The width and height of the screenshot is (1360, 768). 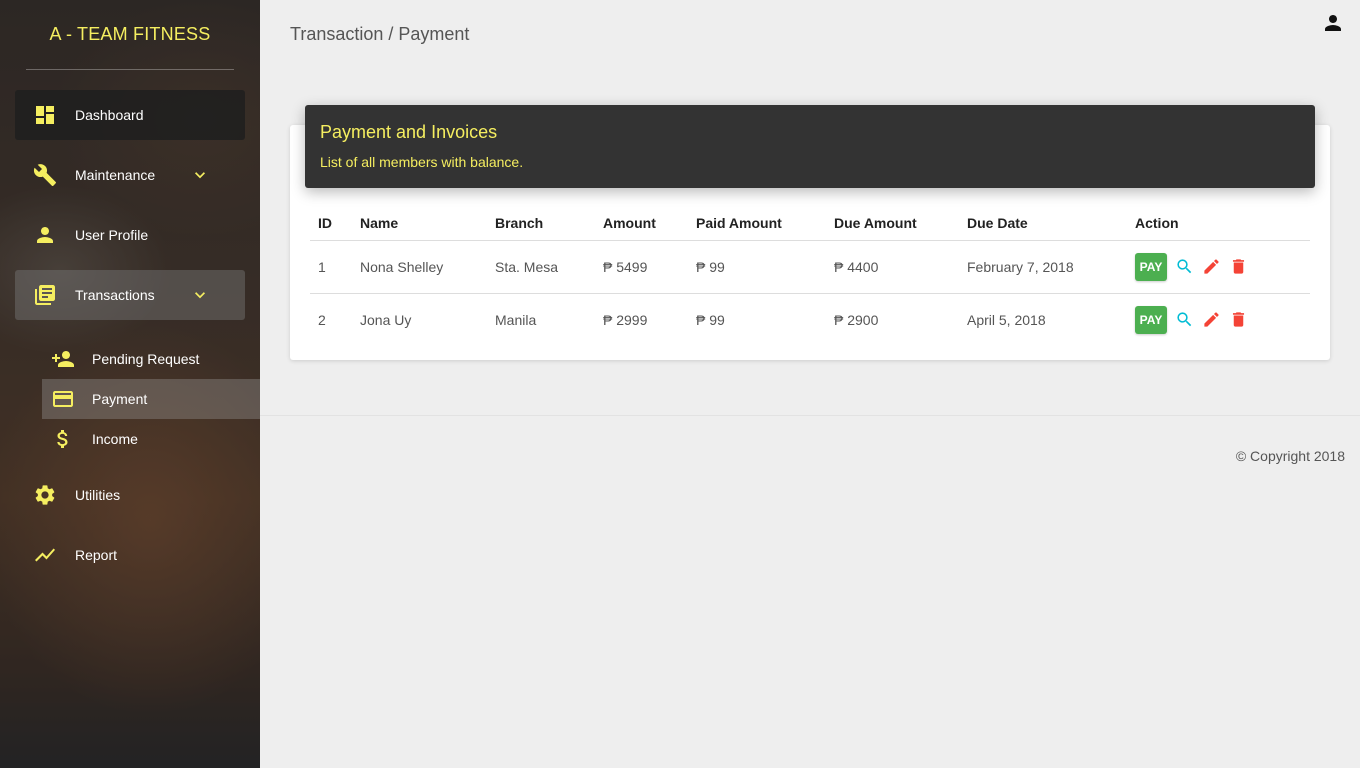 I want to click on cell-id: 1, so click(x=331, y=267).